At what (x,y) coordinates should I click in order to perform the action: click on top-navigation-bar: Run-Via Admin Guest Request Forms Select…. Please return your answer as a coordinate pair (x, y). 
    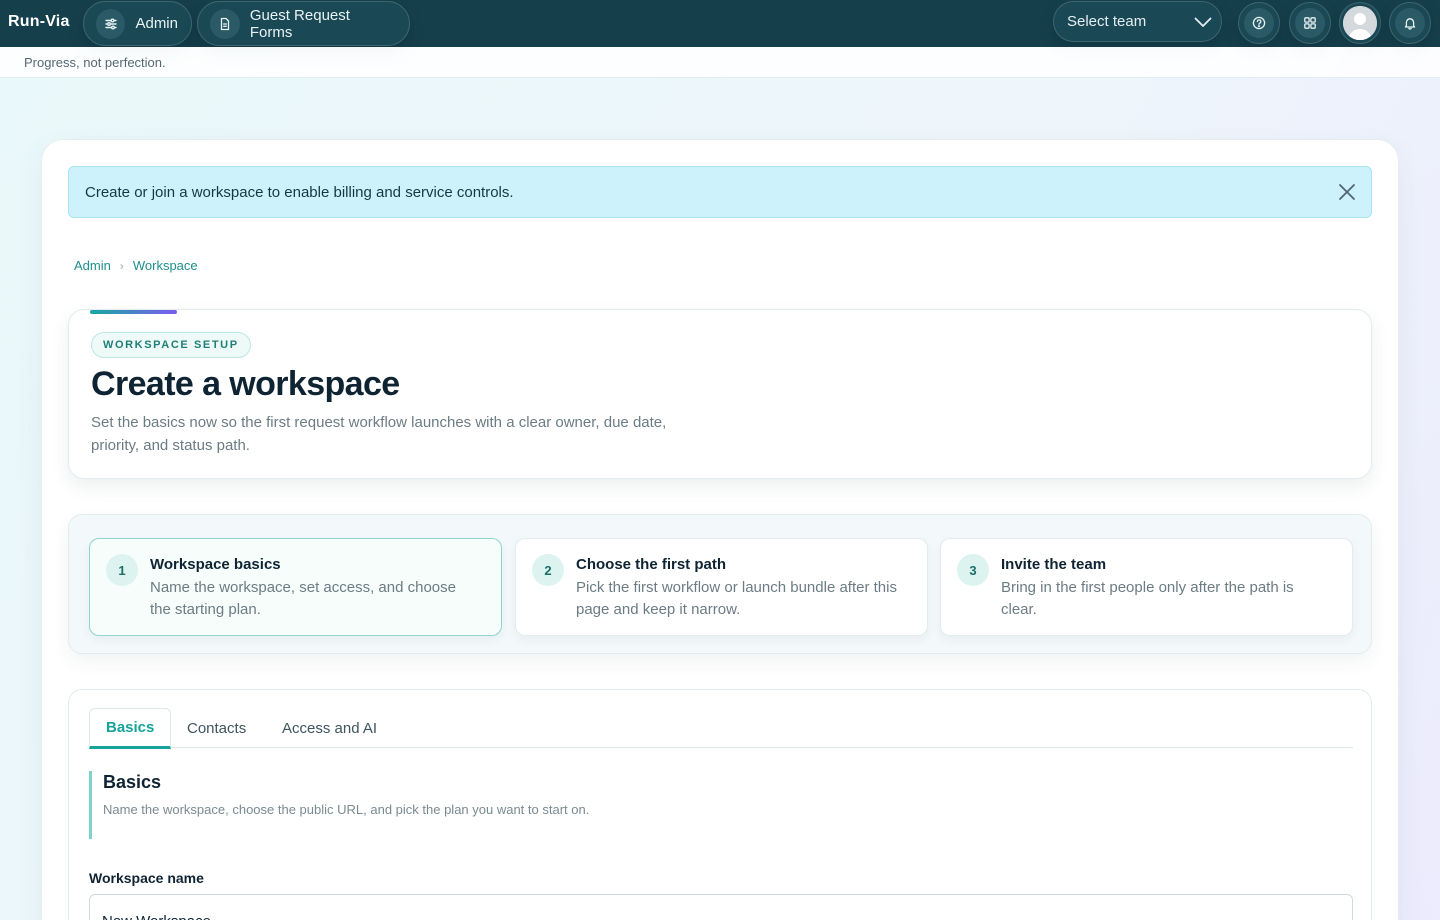
    Looking at the image, I should click on (720, 23).